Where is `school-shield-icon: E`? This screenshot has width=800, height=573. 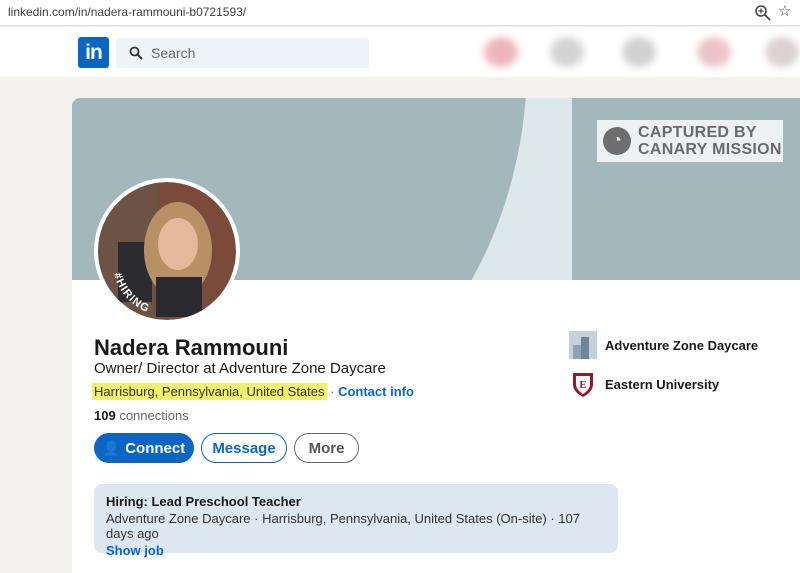 school-shield-icon: E is located at coordinates (583, 385).